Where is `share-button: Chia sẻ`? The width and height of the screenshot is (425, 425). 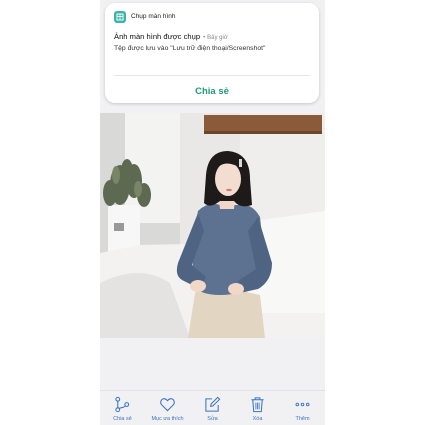 share-button: Chia sẻ is located at coordinates (122, 408).